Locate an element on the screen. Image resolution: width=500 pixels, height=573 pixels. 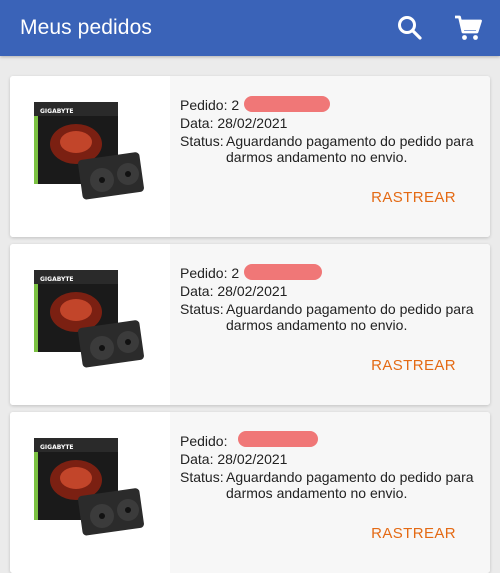
cart-icon is located at coordinates (468, 28).